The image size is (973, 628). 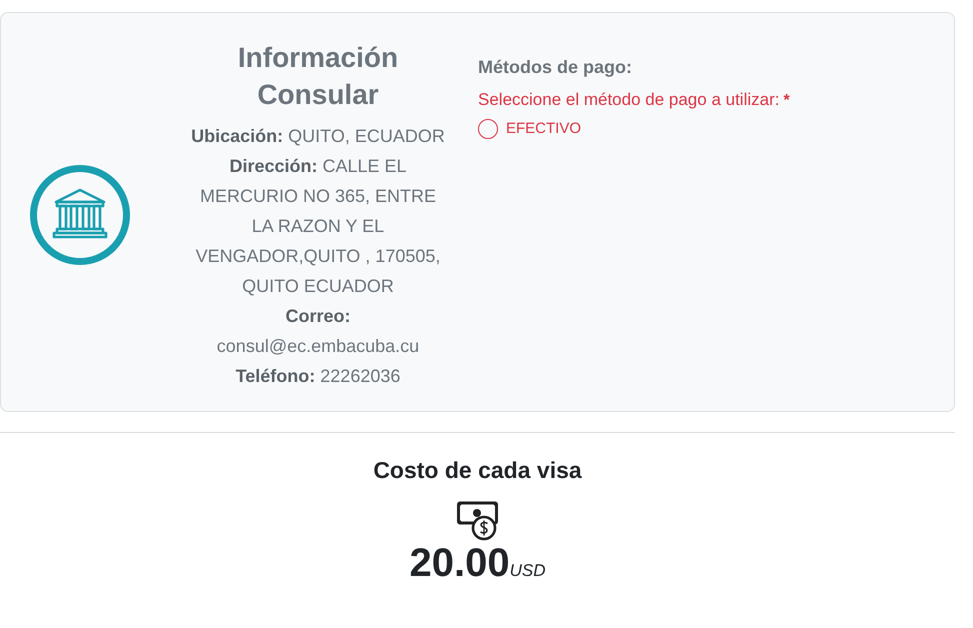 What do you see at coordinates (477, 521) in the screenshot?
I see `money-icon` at bounding box center [477, 521].